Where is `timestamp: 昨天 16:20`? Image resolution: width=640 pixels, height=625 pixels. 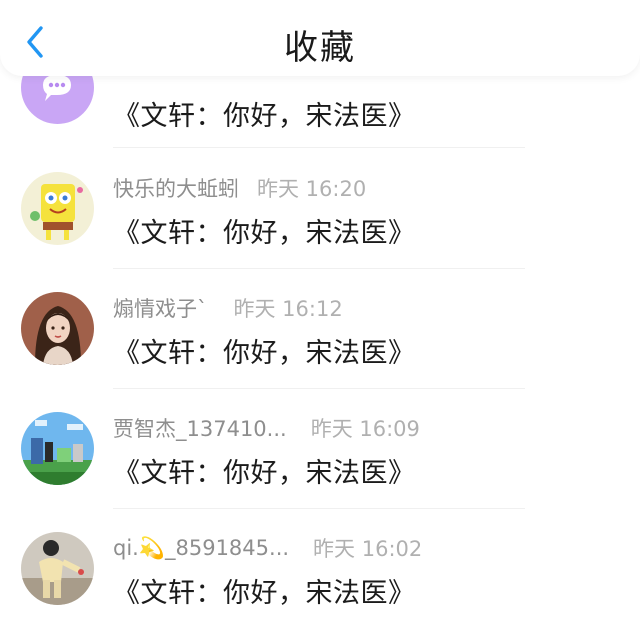 timestamp: 昨天 16:20 is located at coordinates (312, 189).